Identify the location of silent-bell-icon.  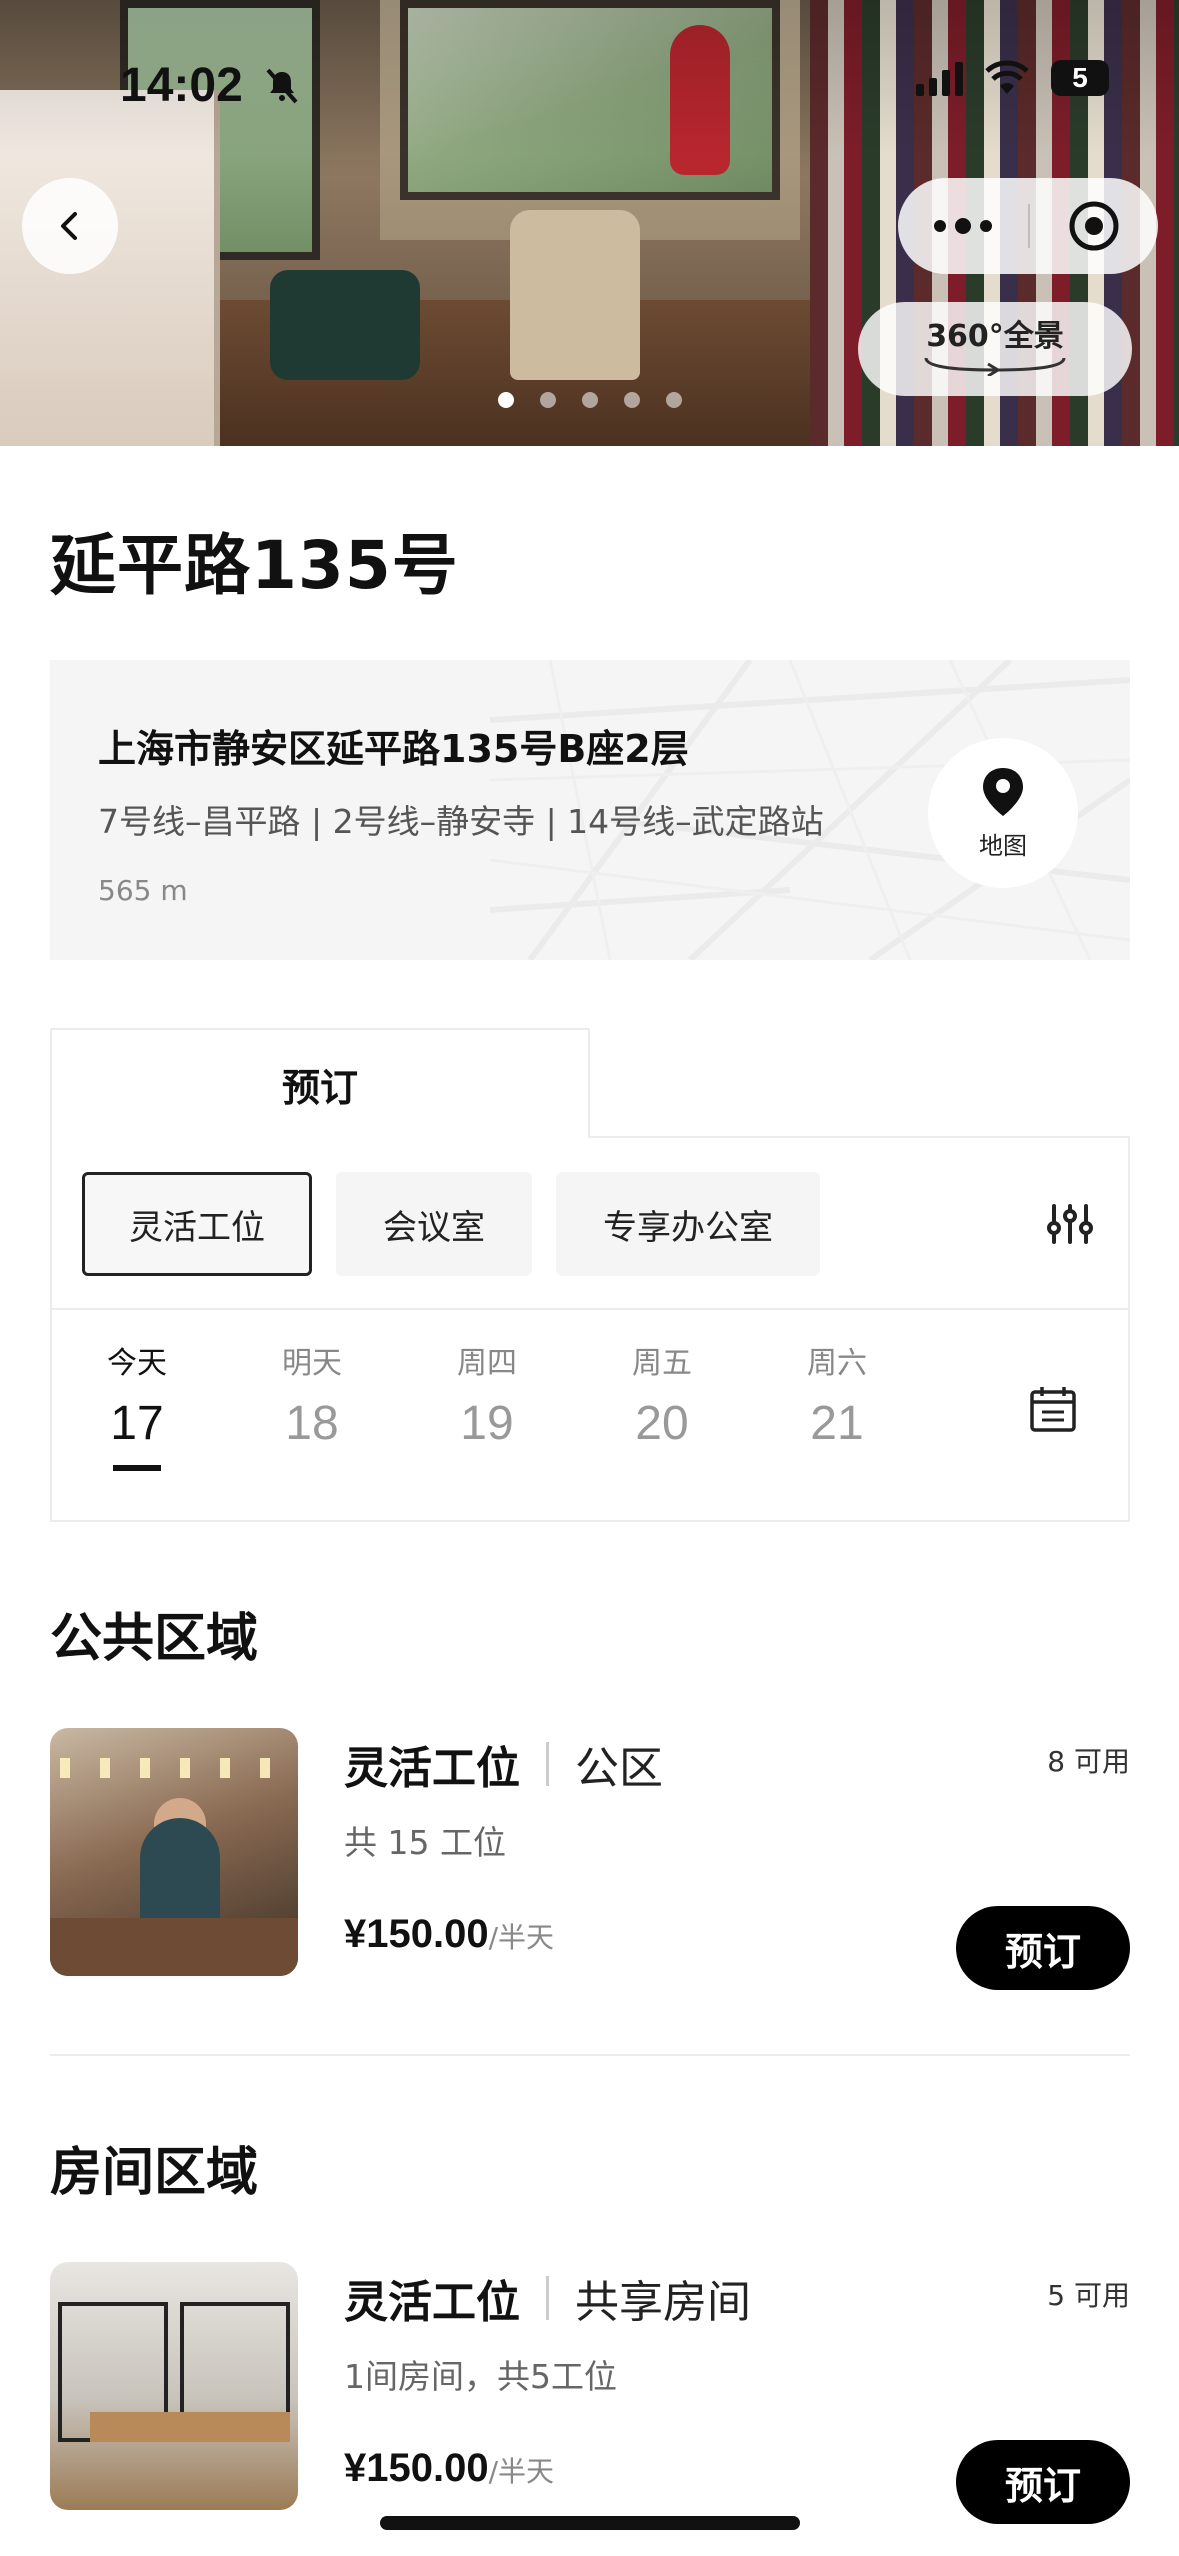
(282, 86).